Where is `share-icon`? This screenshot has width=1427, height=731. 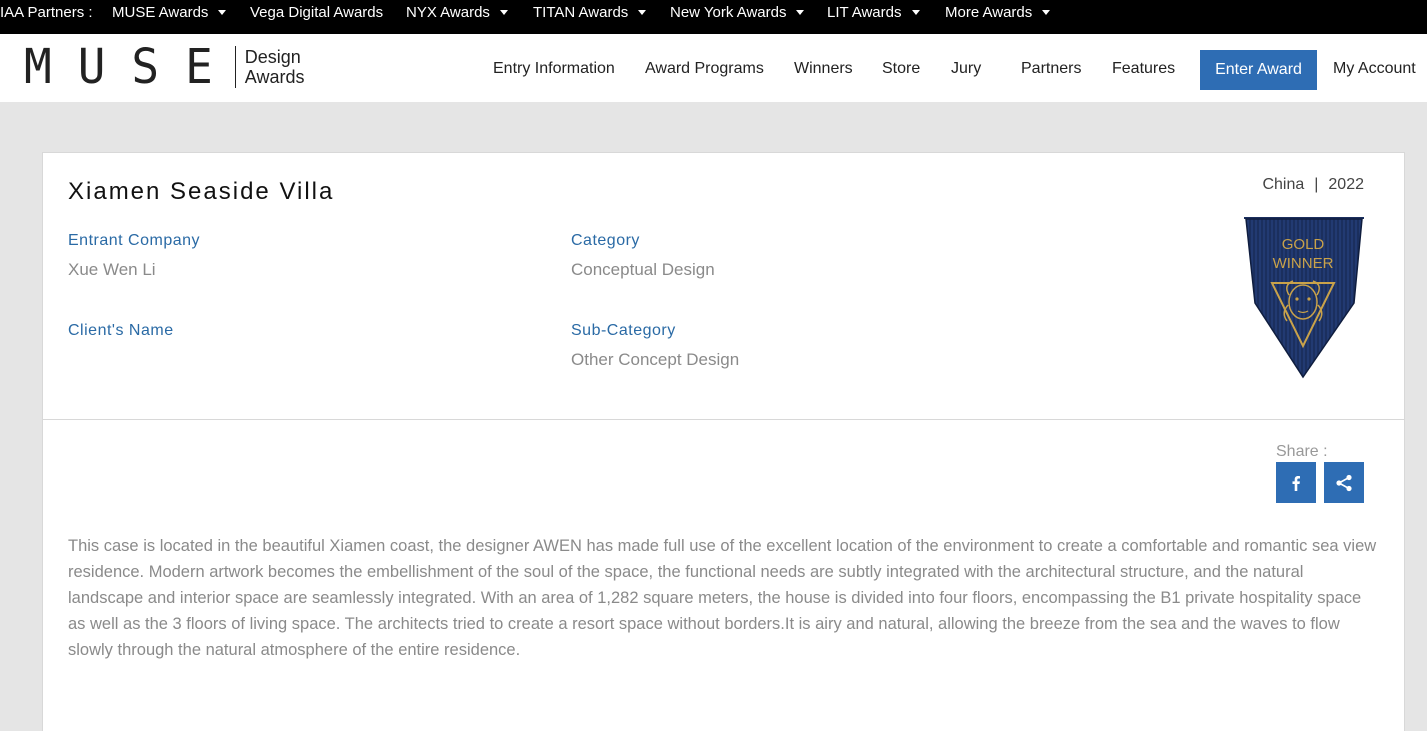
share-icon is located at coordinates (1344, 482).